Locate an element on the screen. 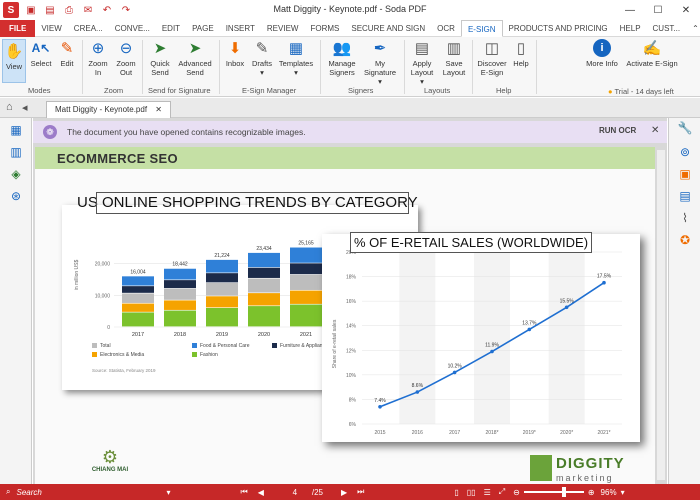 Image resolution: width=700 pixels, height=500 pixels. zoom-dropdown-icon: ▾ is located at coordinates (623, 492).